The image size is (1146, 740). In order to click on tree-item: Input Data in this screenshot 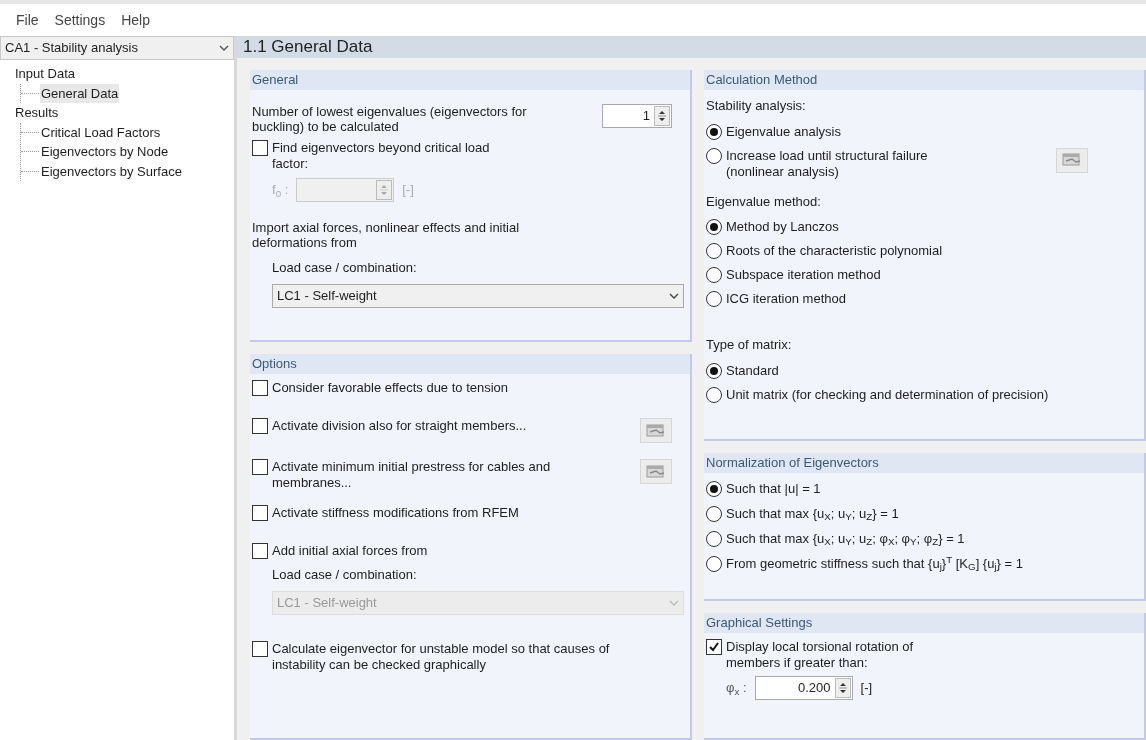, I will do `click(45, 74)`.